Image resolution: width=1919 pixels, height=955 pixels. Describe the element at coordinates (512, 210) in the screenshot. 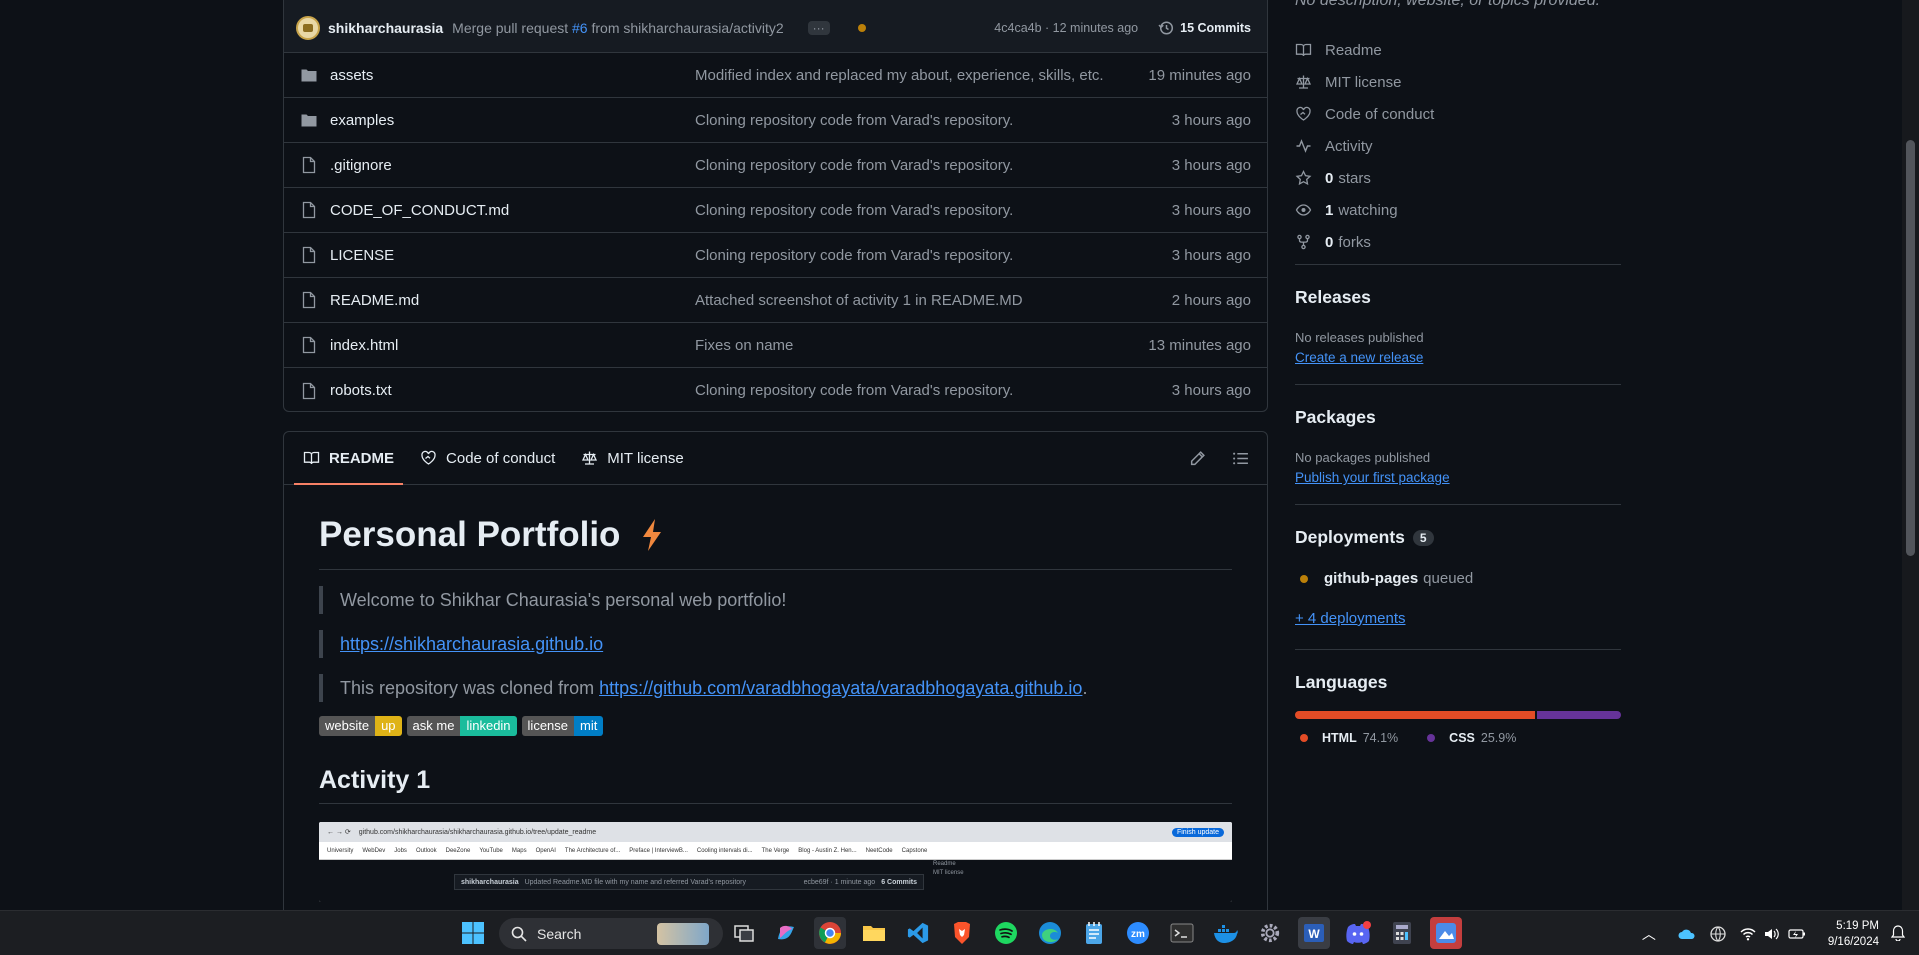

I see `file-name: CODE_OF_CONDUCT.md` at that location.